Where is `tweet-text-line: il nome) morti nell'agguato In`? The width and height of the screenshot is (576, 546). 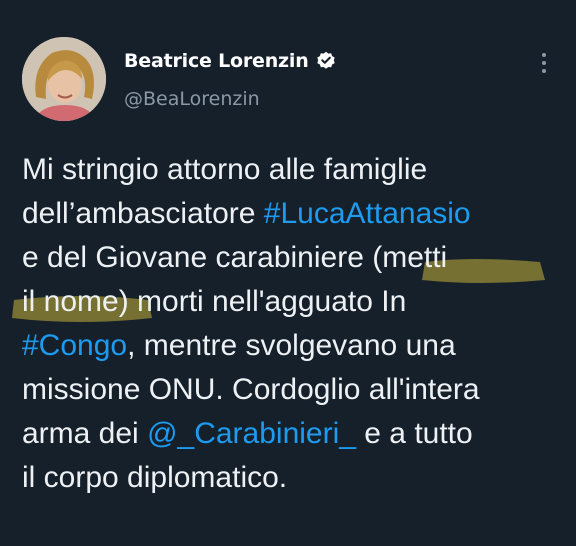
tweet-text-line: il nome) morti nell'agguato In is located at coordinates (294, 302).